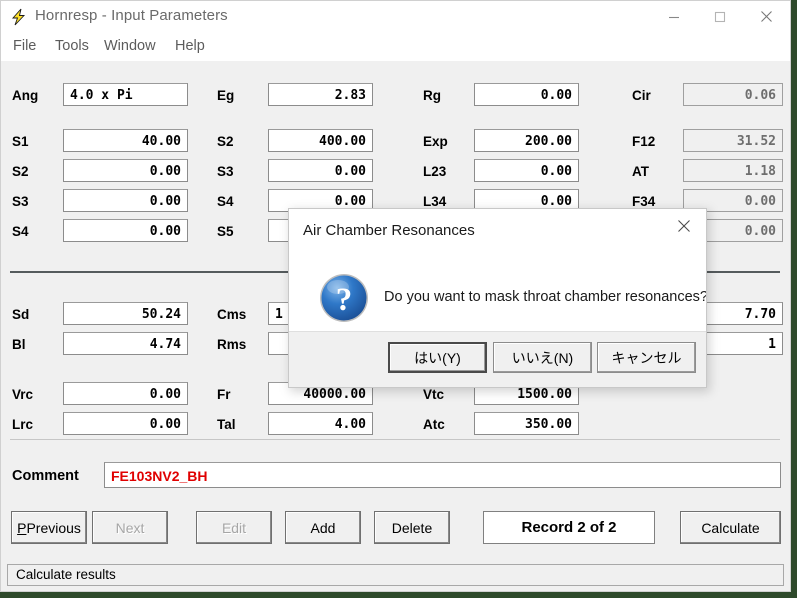  I want to click on dialog-yes-button: はい(Y), so click(437, 357).